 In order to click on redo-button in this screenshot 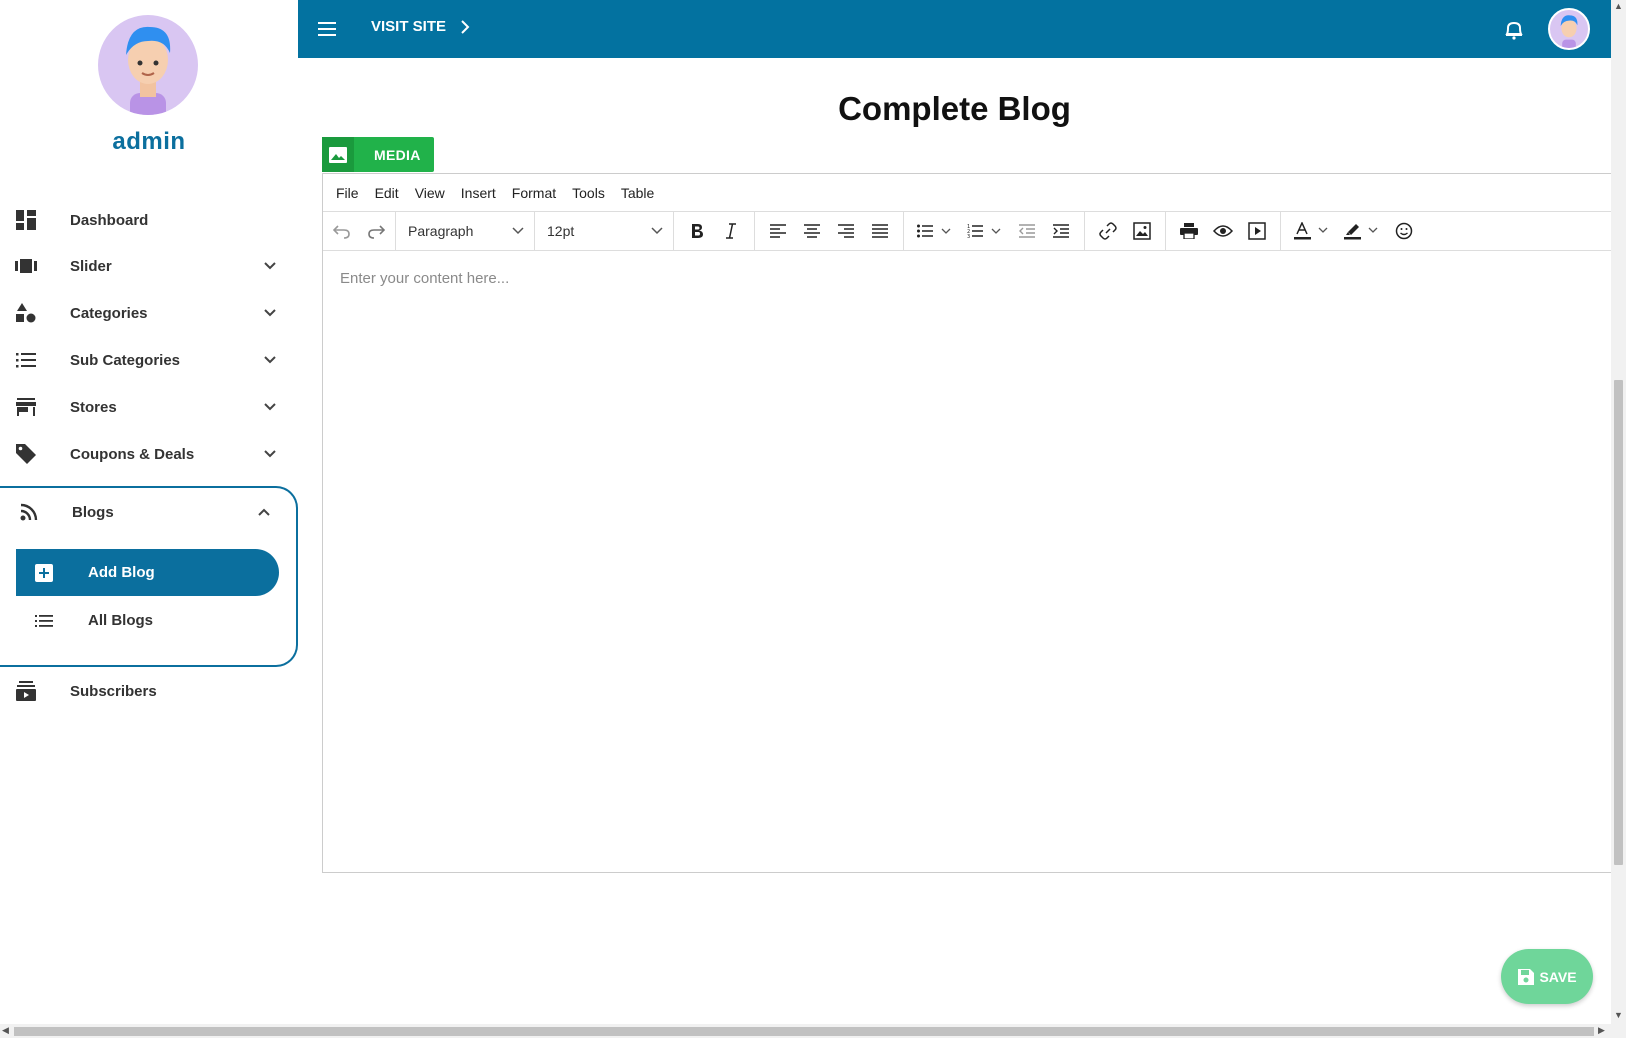, I will do `click(376, 231)`.